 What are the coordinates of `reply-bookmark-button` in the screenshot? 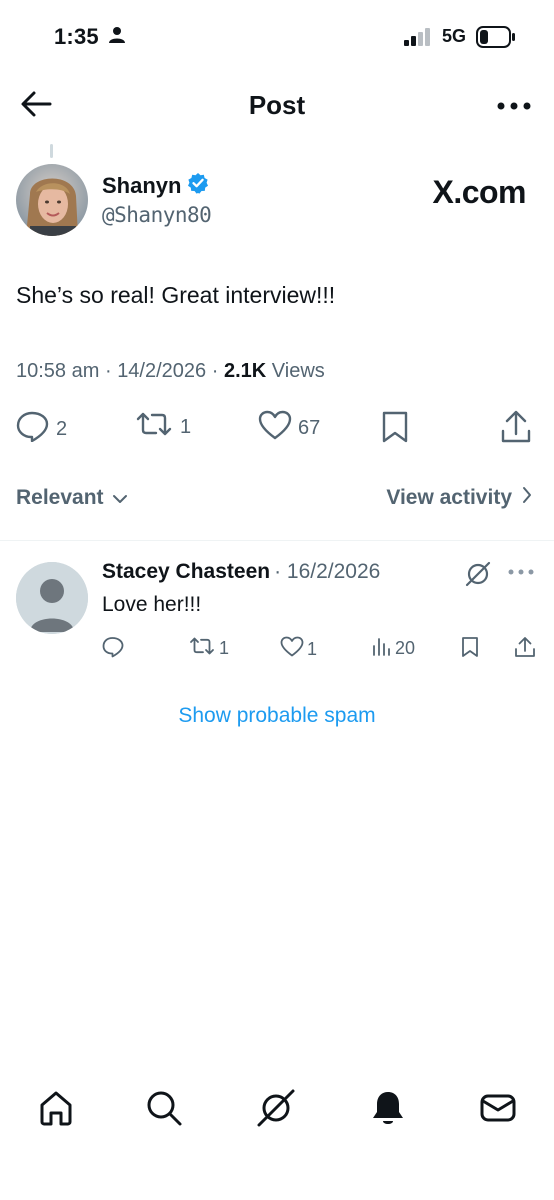 It's located at (470, 649).